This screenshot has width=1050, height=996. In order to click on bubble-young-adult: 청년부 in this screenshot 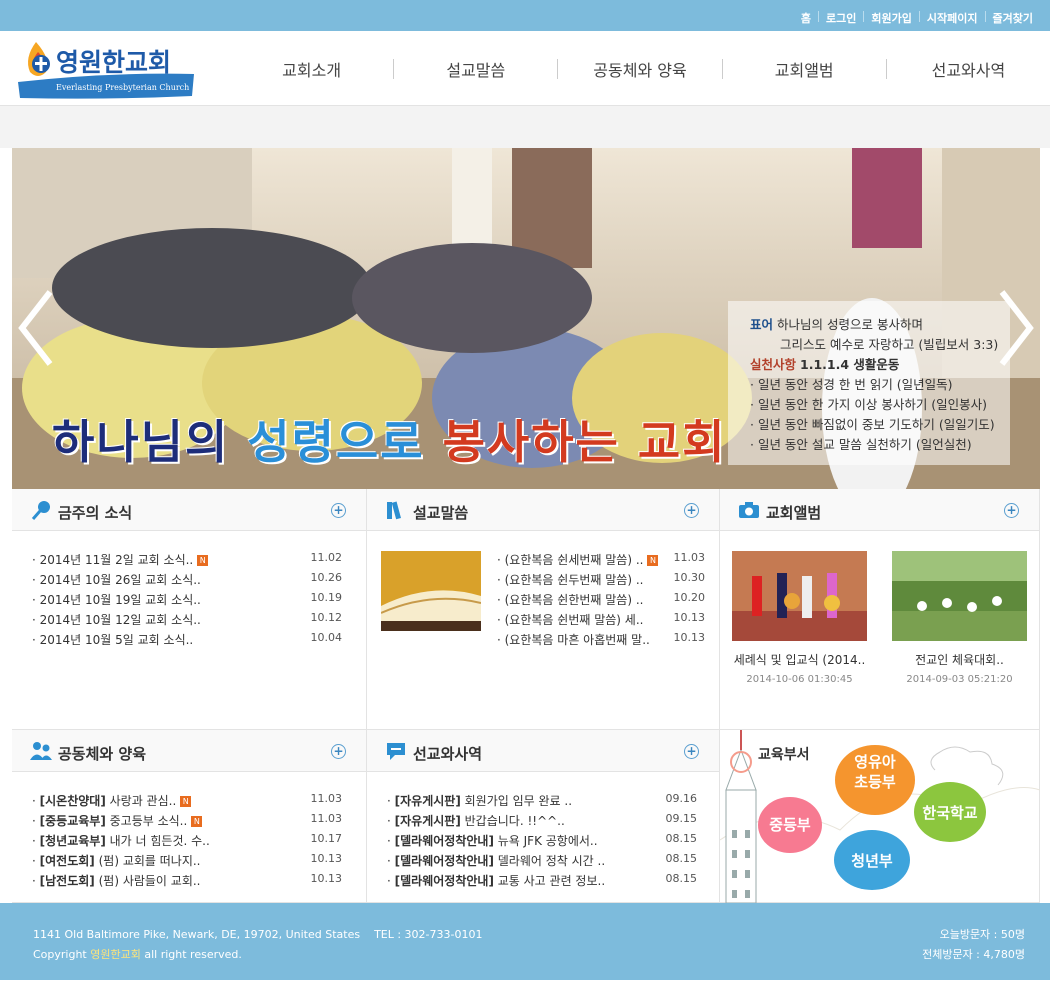, I will do `click(872, 860)`.